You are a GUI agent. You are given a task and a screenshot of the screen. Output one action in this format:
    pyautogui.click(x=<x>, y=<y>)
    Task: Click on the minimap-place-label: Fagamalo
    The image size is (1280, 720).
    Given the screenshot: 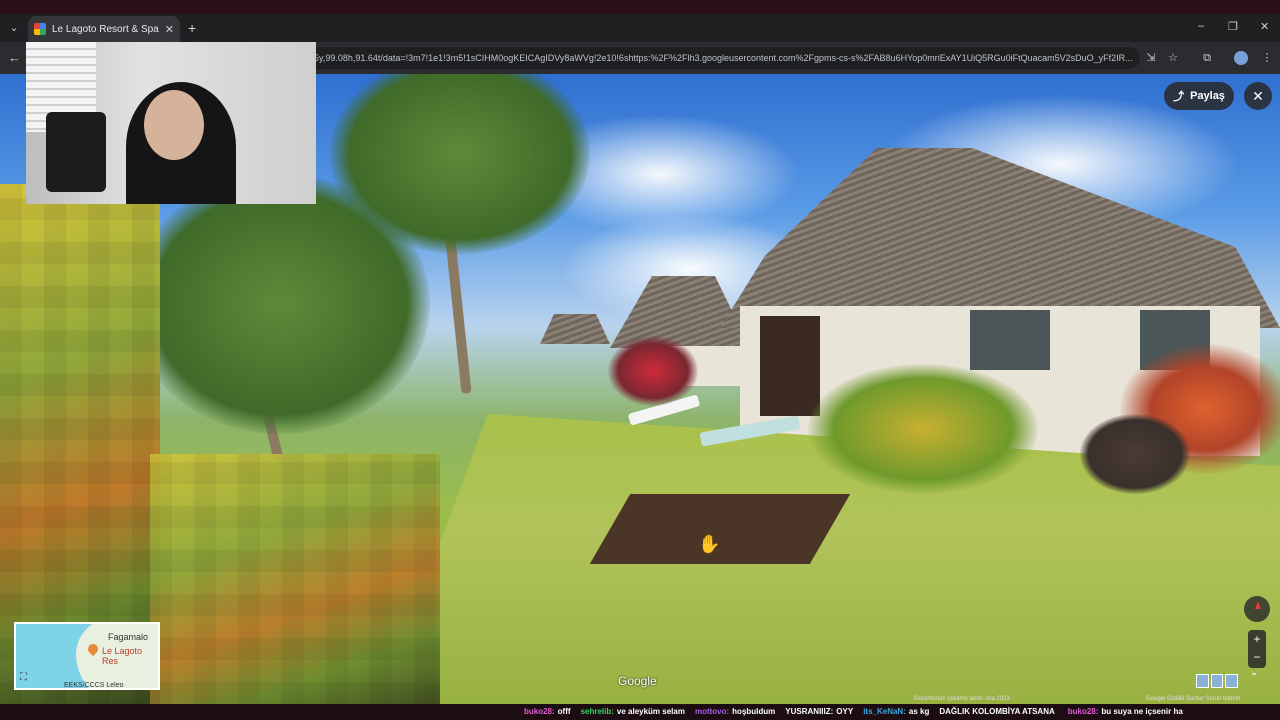 What is the action you would take?
    pyautogui.click(x=128, y=637)
    